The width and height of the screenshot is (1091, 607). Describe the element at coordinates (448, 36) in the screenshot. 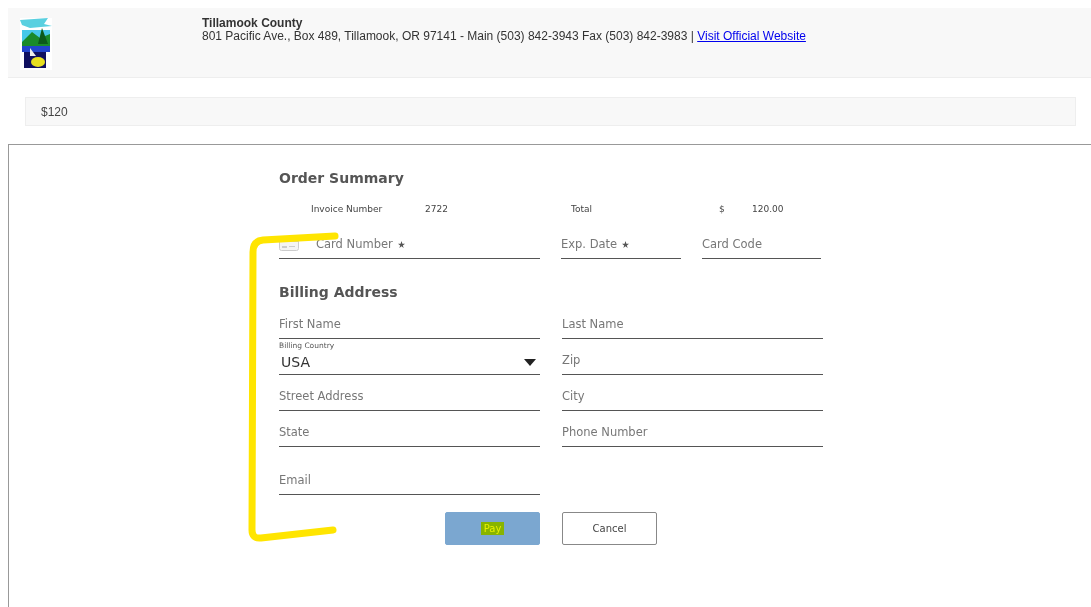

I see `contact-info: 801 Pacific Ave., Box 489, Tillamook, OR 97141 - Main (503) 842-3943 Fax (503) 842-3983 |` at that location.